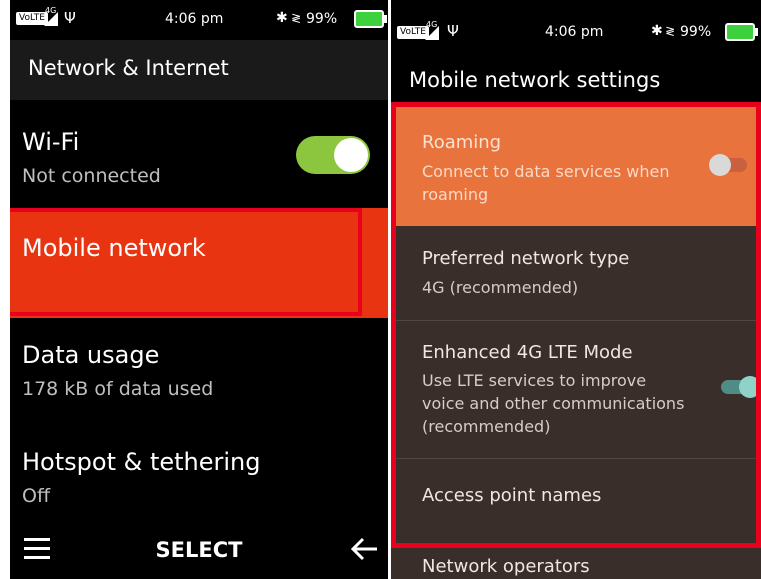 The height and width of the screenshot is (579, 761). I want to click on select-softkey: SELECT, so click(199, 550).